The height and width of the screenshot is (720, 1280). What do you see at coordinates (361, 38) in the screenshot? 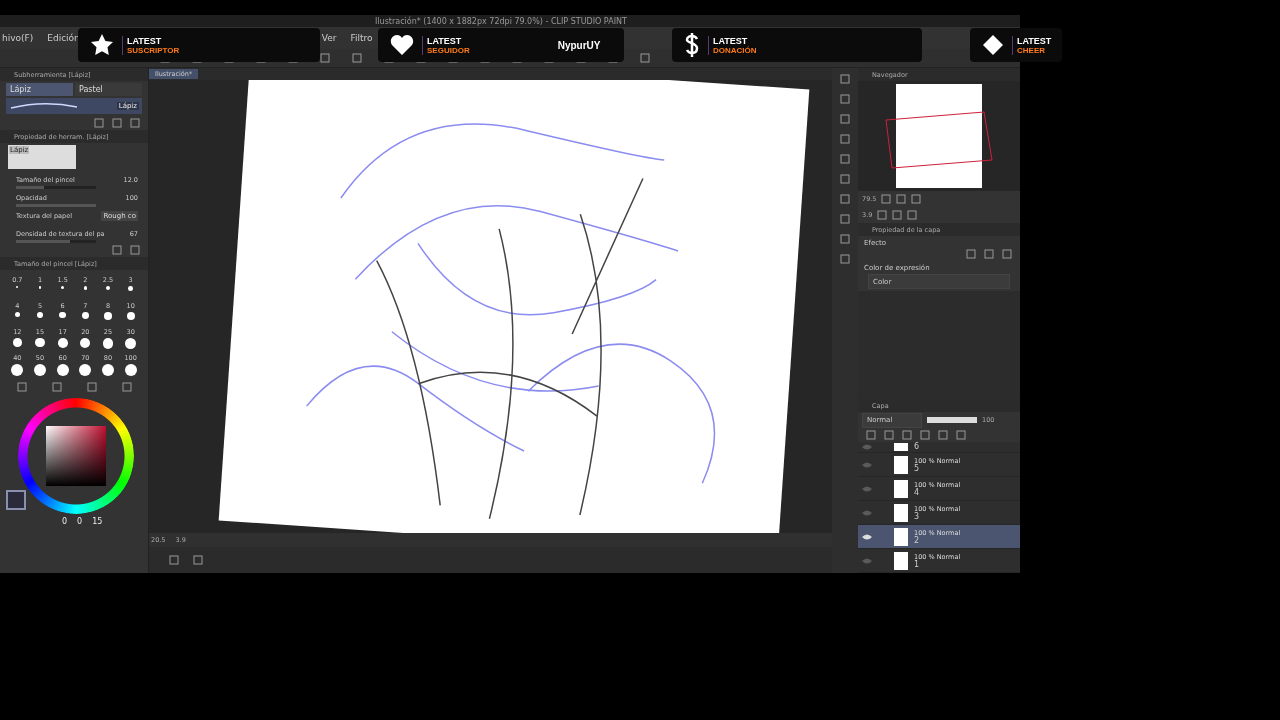
I see `menu-item: Filtro` at bounding box center [361, 38].